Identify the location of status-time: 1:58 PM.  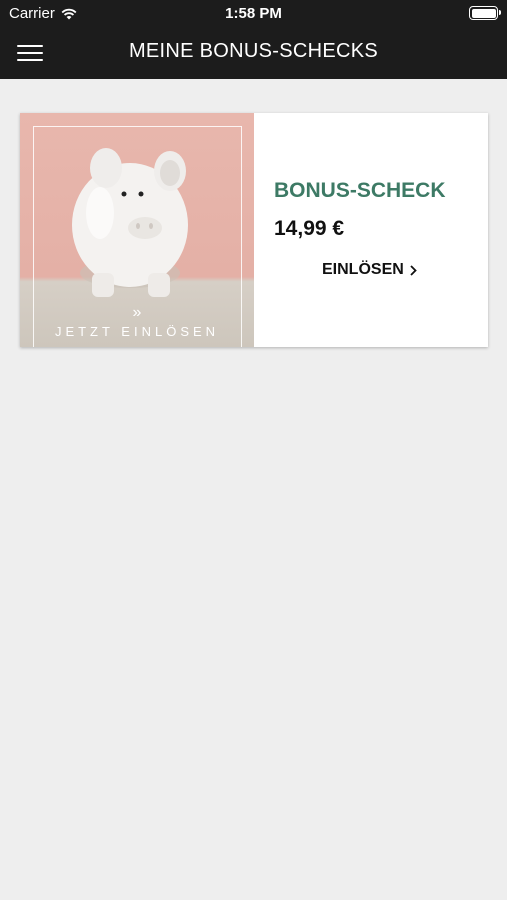
(253, 13).